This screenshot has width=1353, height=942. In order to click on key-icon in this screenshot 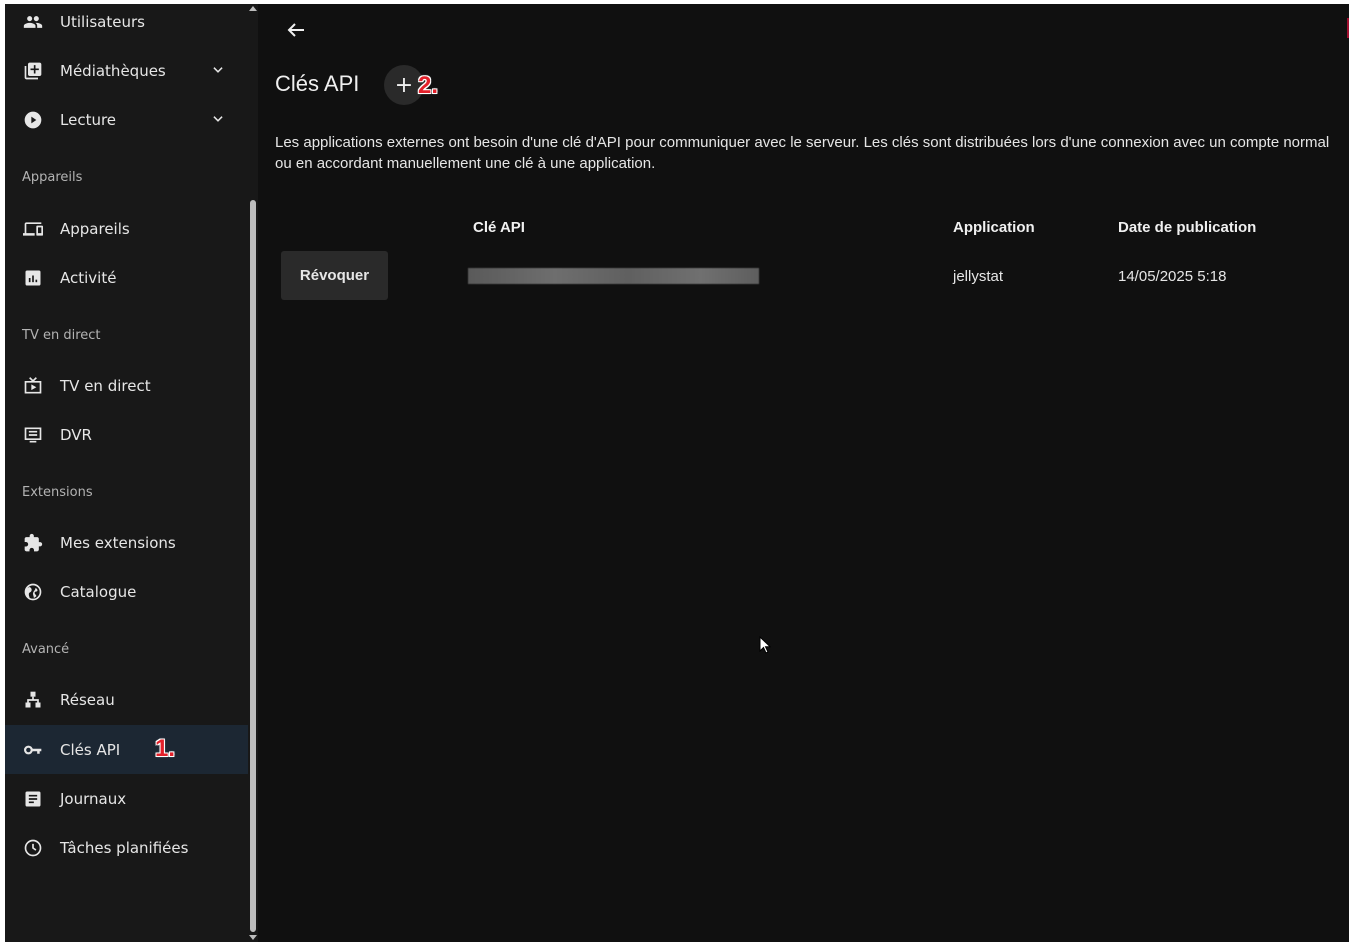, I will do `click(33, 750)`.